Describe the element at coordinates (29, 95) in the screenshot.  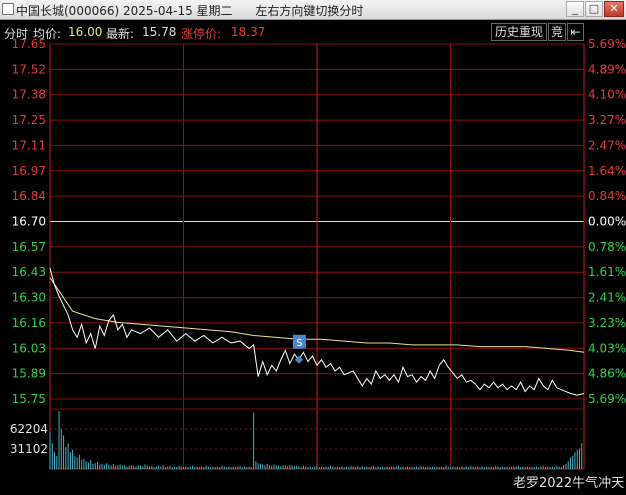
I see `price-tick-label: 17.38` at that location.